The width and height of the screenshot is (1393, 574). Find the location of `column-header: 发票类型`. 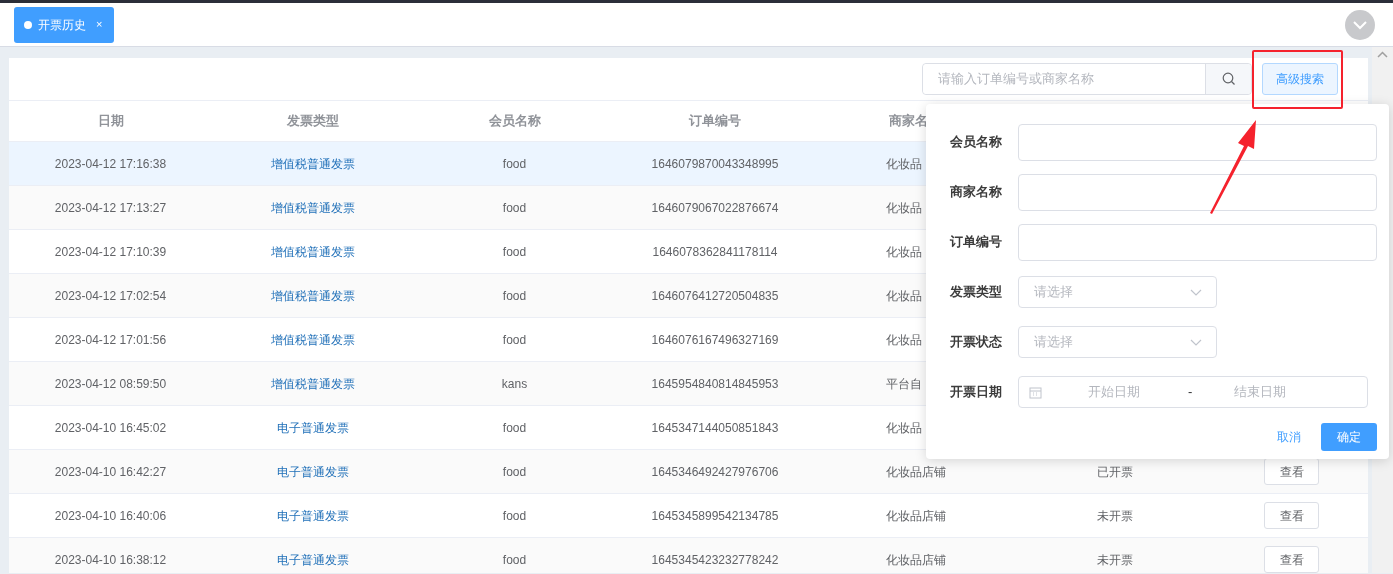

column-header: 发票类型 is located at coordinates (313, 121).